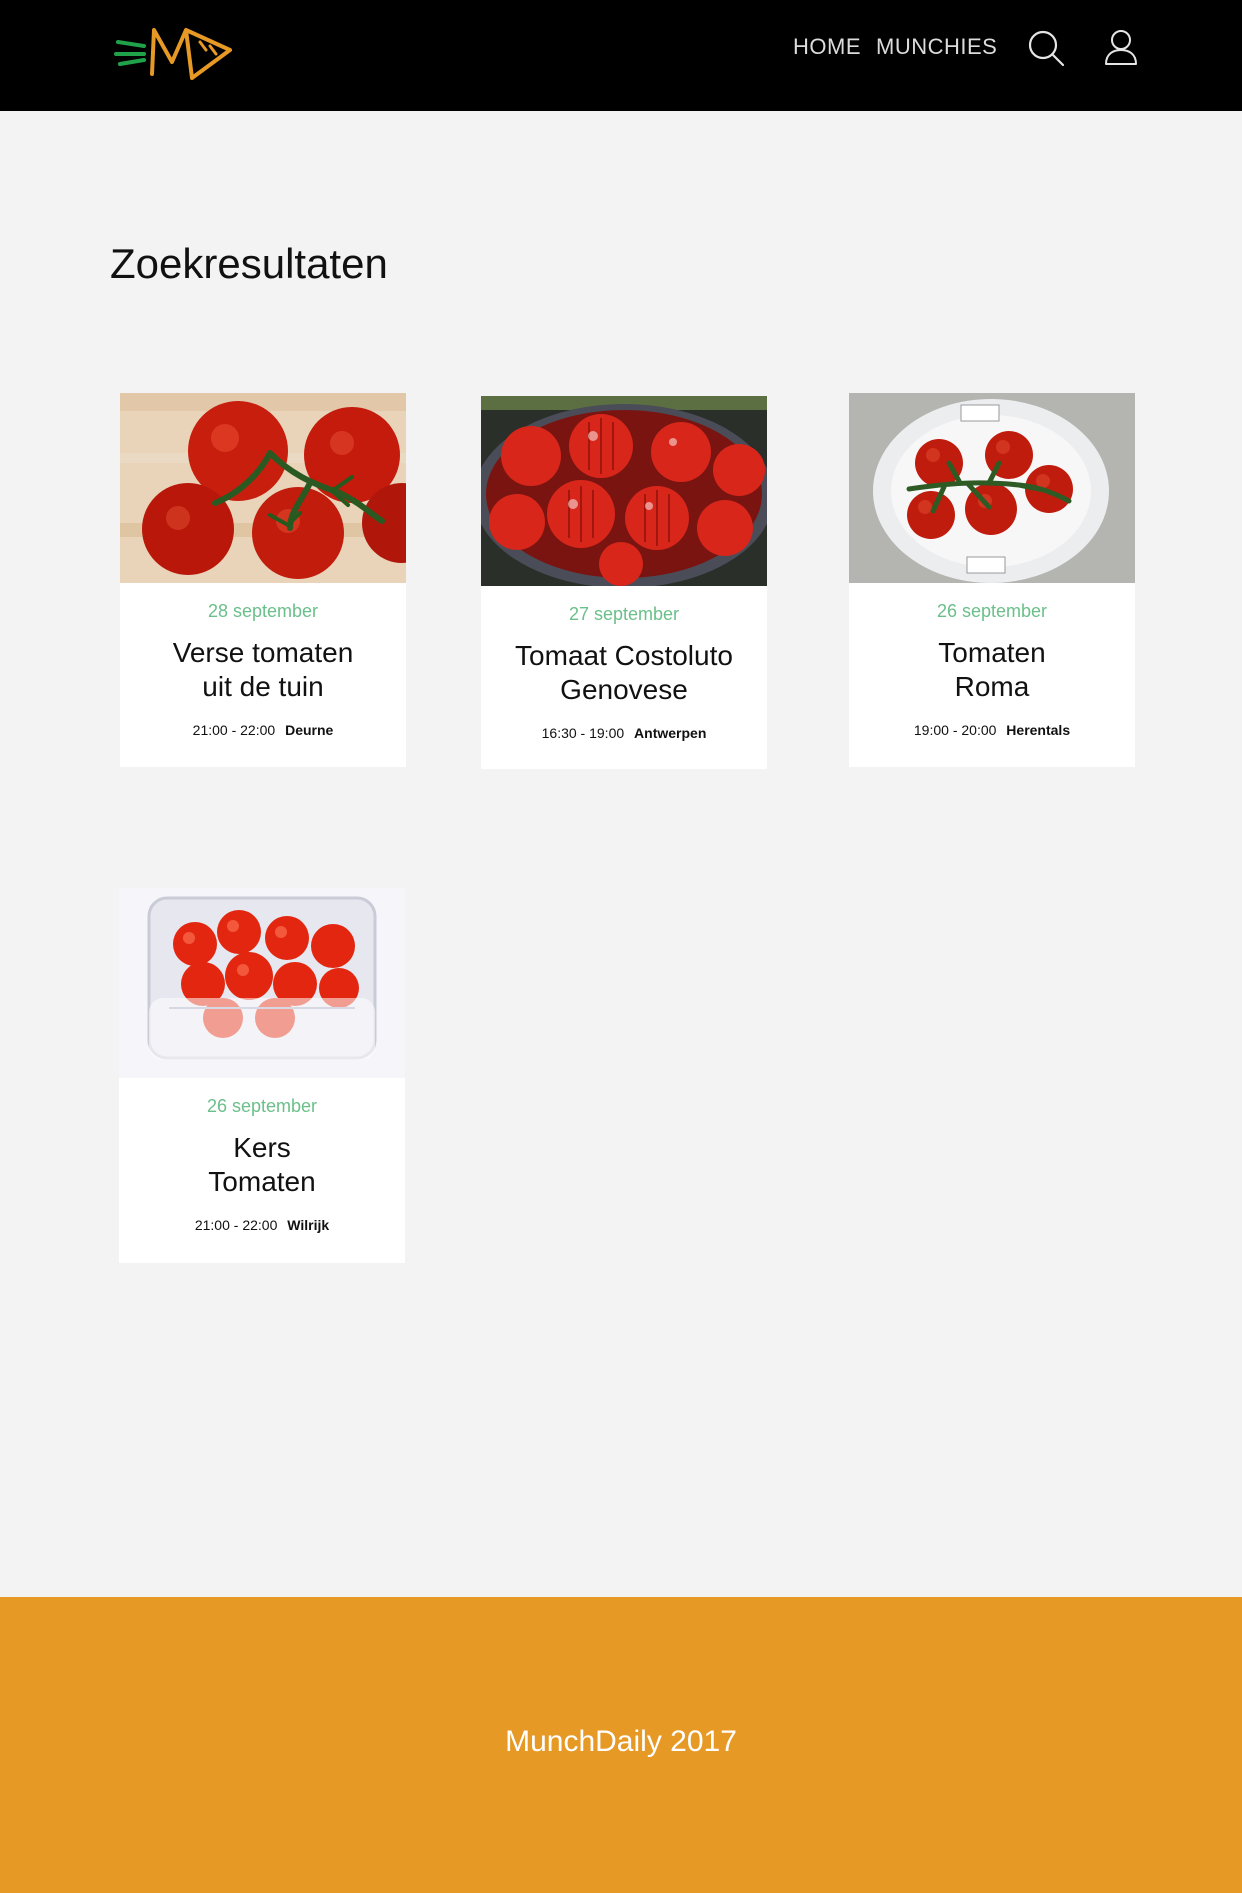 This screenshot has width=1242, height=1893. I want to click on card-location: Herentals, so click(1038, 730).